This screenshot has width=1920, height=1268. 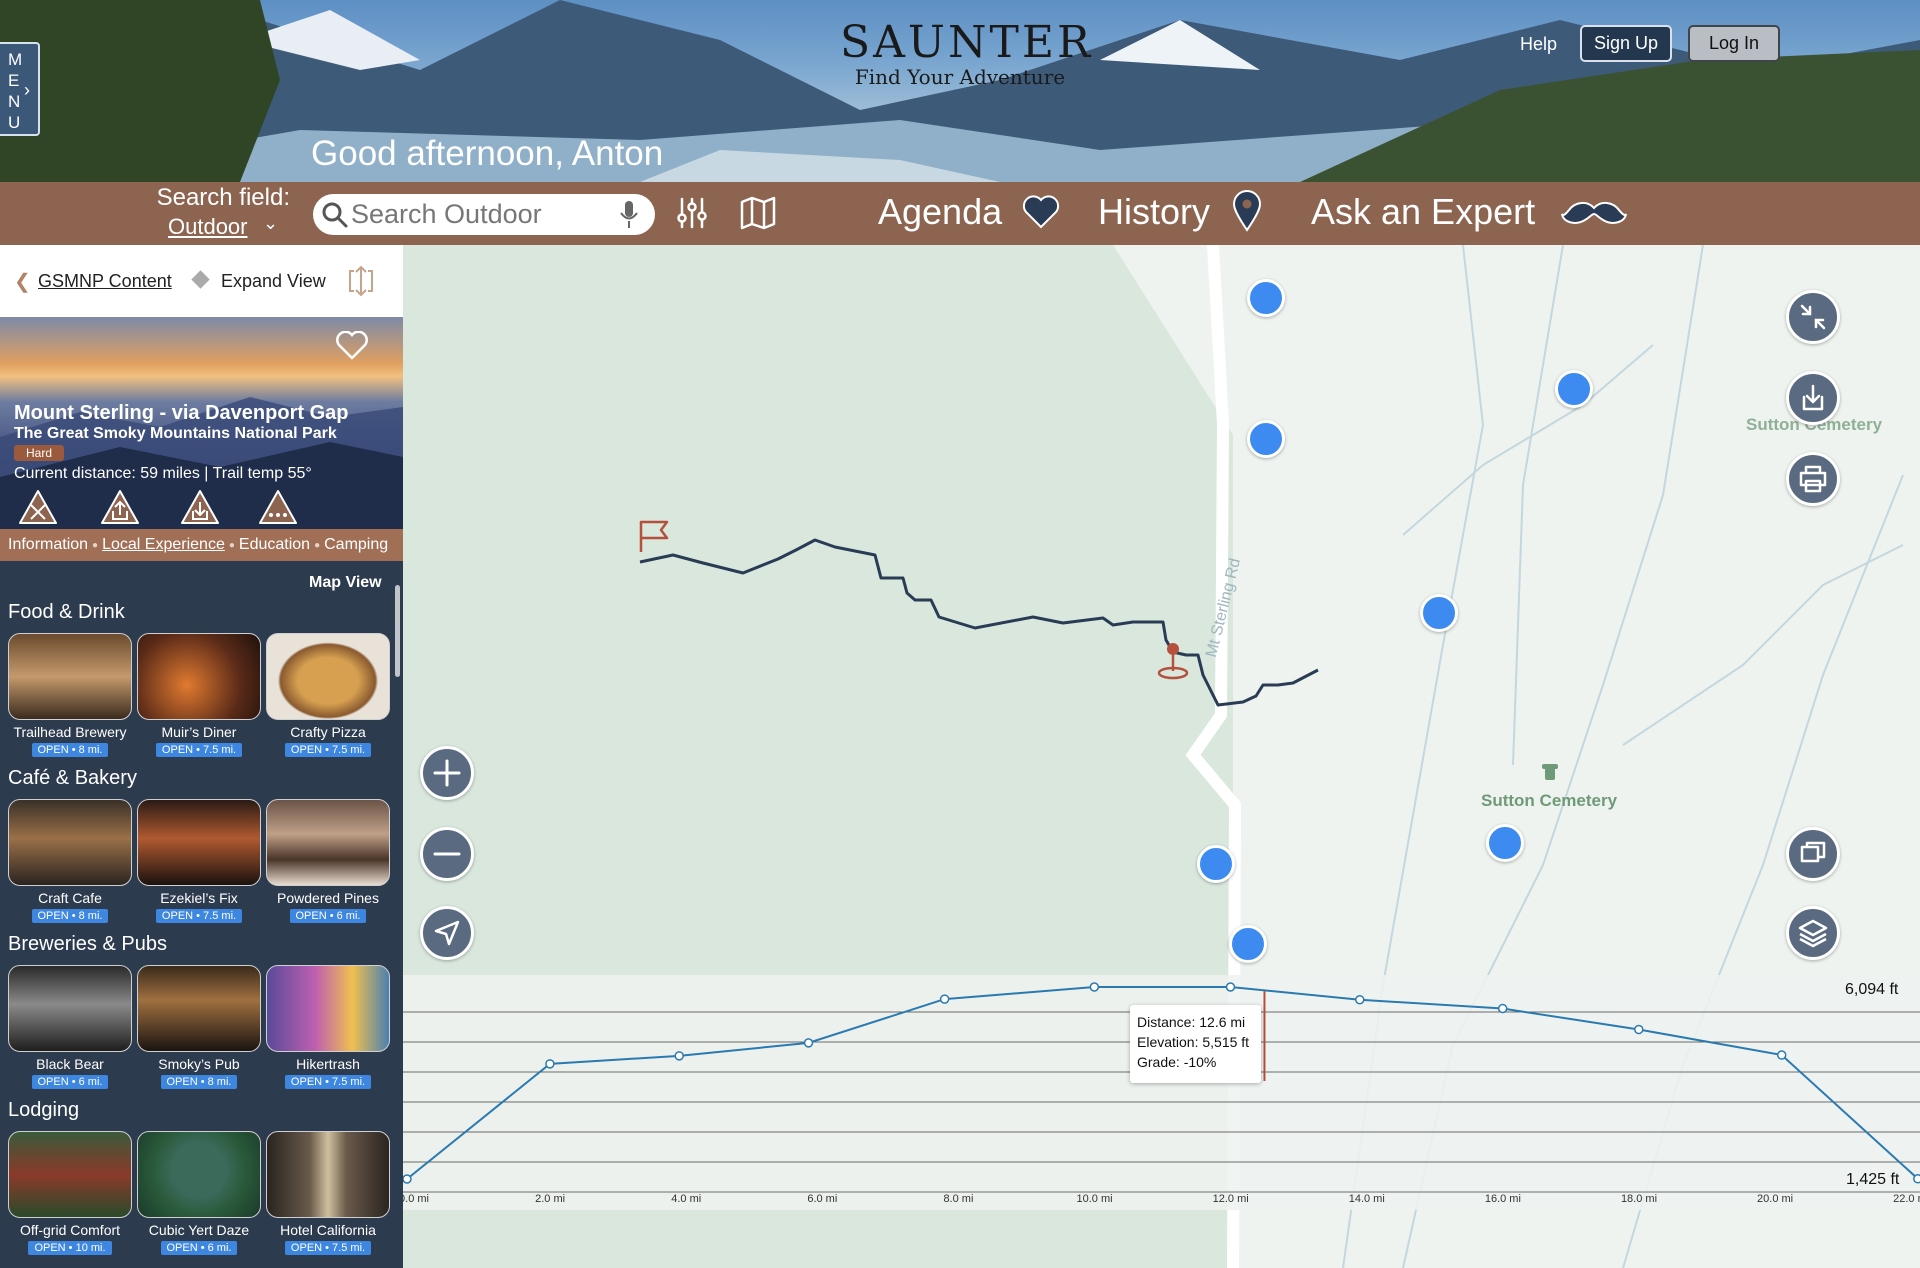 I want to click on place-card: Powdered Pines OPEN • 6 mi., so click(x=328, y=861).